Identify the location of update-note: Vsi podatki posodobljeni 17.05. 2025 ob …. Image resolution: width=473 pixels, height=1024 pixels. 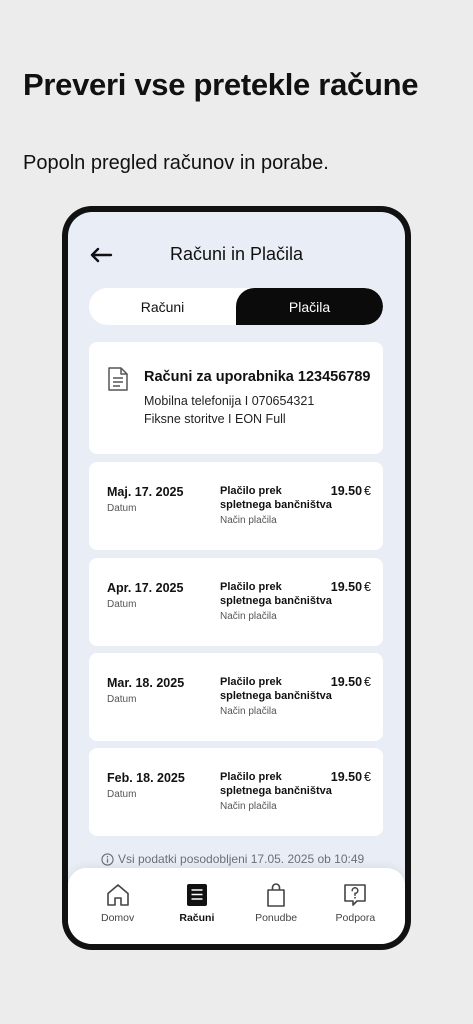
(246, 859).